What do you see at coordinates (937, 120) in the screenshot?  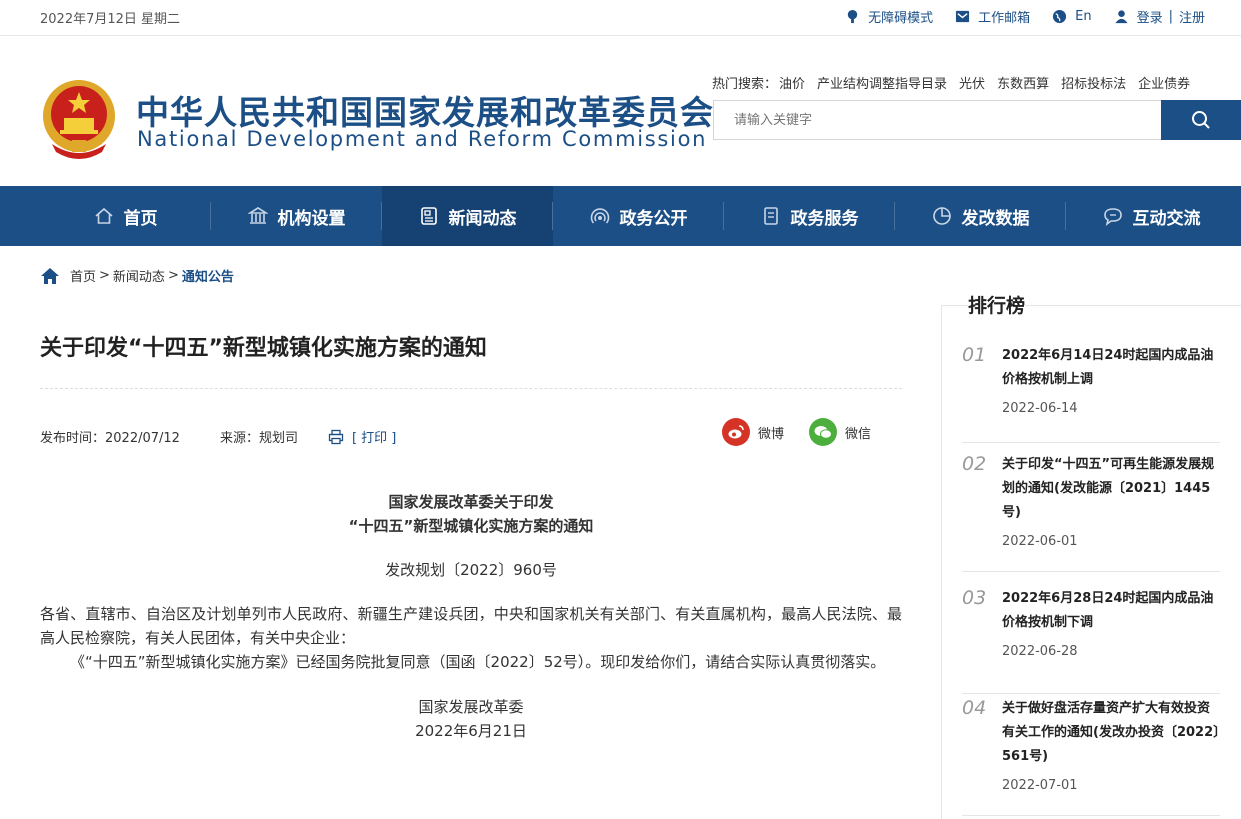 I see `search-input` at bounding box center [937, 120].